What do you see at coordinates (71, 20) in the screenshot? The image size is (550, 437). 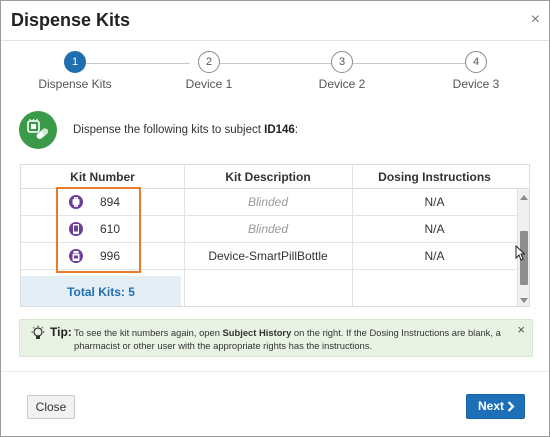 I see `dialog-title: Dispense Kits` at bounding box center [71, 20].